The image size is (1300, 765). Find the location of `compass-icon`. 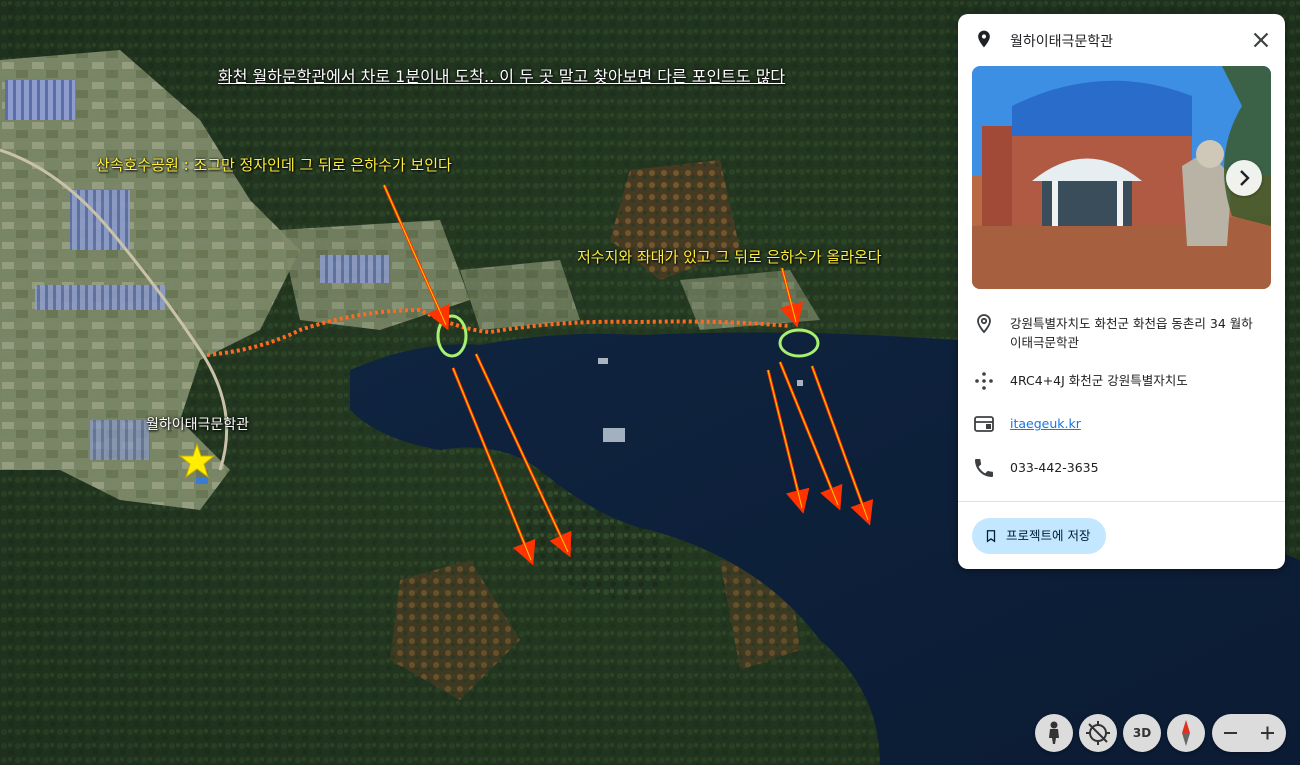

compass-icon is located at coordinates (1186, 733).